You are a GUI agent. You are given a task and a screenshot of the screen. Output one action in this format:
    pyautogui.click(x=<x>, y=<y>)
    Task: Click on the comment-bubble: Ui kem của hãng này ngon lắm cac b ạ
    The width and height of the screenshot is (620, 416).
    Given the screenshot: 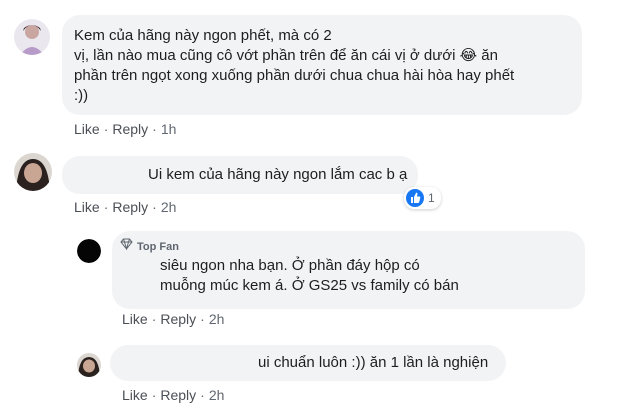 What is the action you would take?
    pyautogui.click(x=240, y=175)
    